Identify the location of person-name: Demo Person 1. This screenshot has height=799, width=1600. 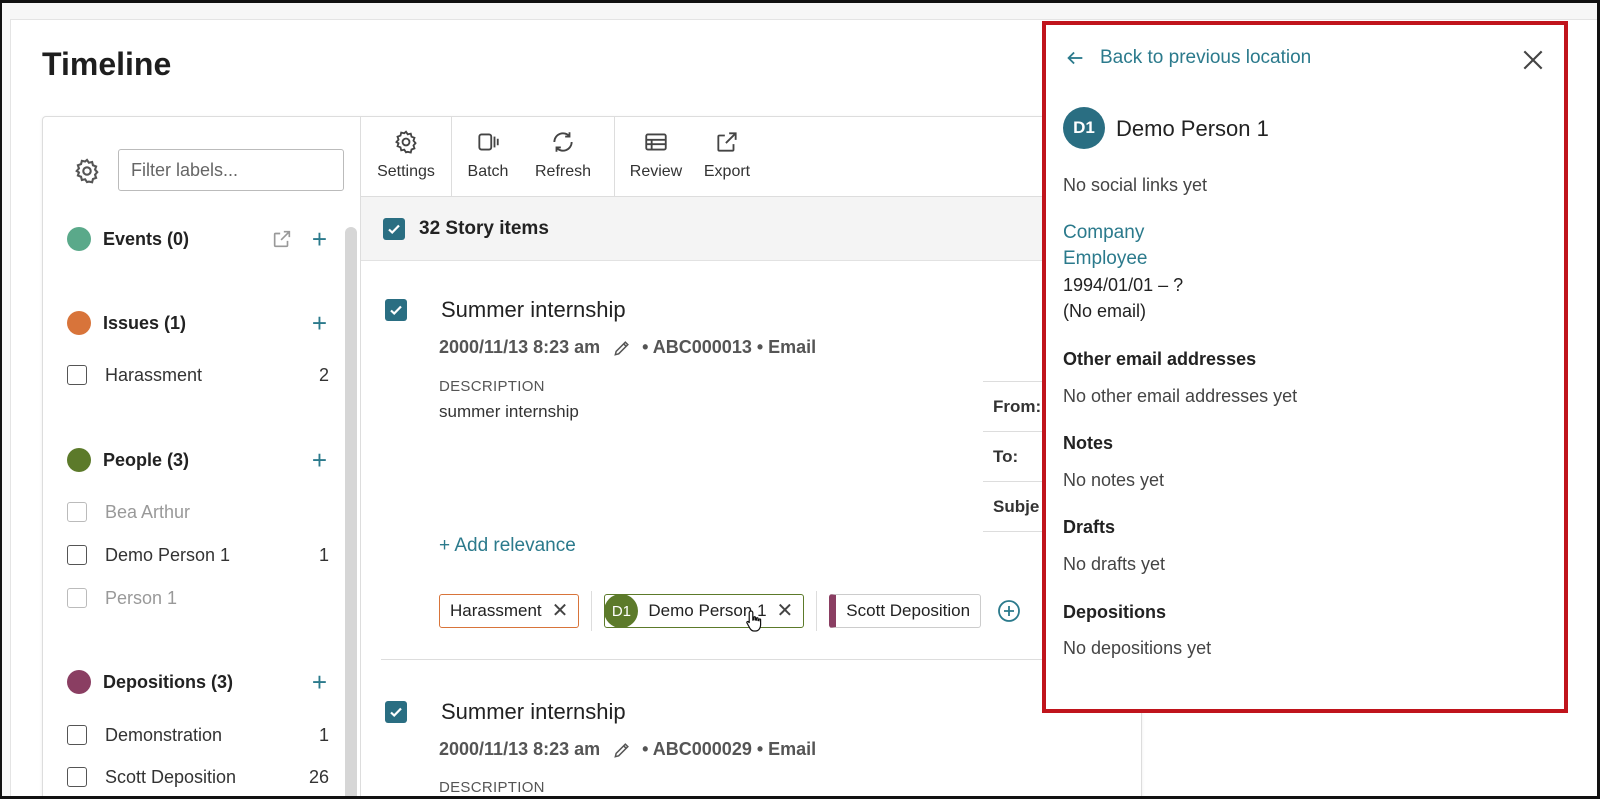
(1192, 128).